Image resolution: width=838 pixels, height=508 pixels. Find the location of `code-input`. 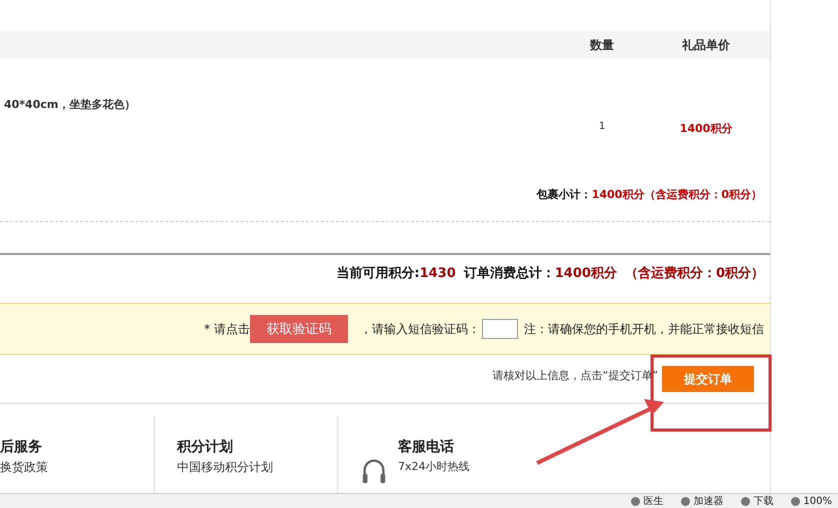

code-input is located at coordinates (500, 329).